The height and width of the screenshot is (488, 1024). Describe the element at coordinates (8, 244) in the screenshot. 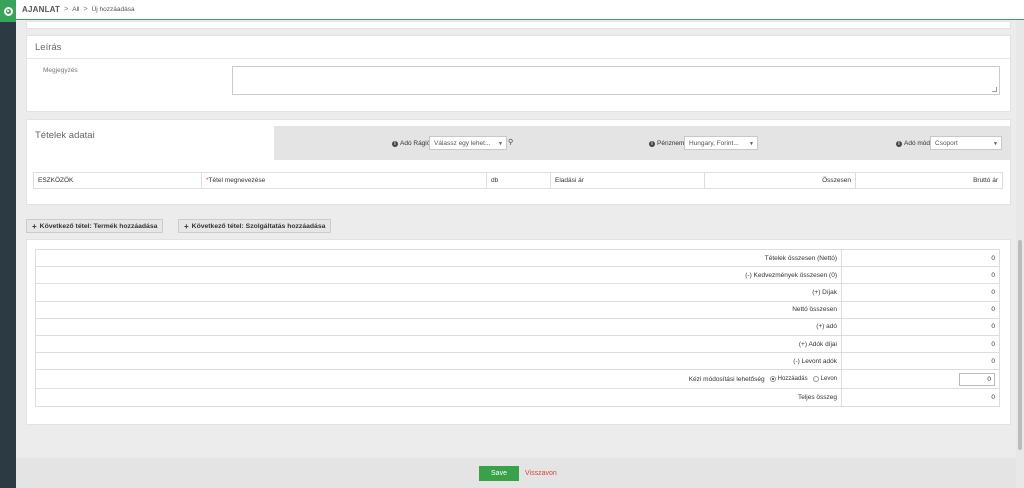

I see `left-sidebar` at that location.